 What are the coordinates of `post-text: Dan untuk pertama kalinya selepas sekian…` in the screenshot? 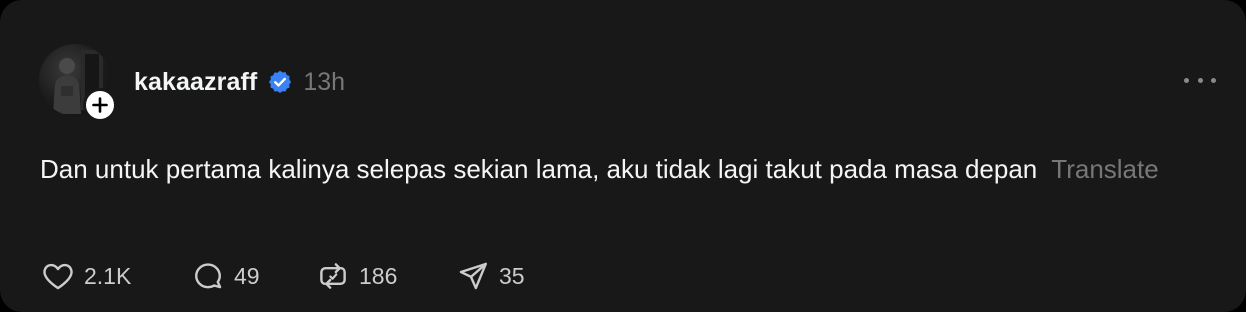 It's located at (539, 169).